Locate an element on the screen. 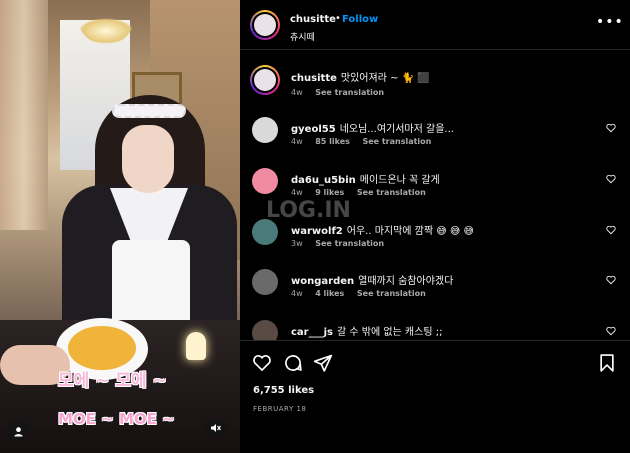  comment-username: da6u_u5bin is located at coordinates (323, 180).